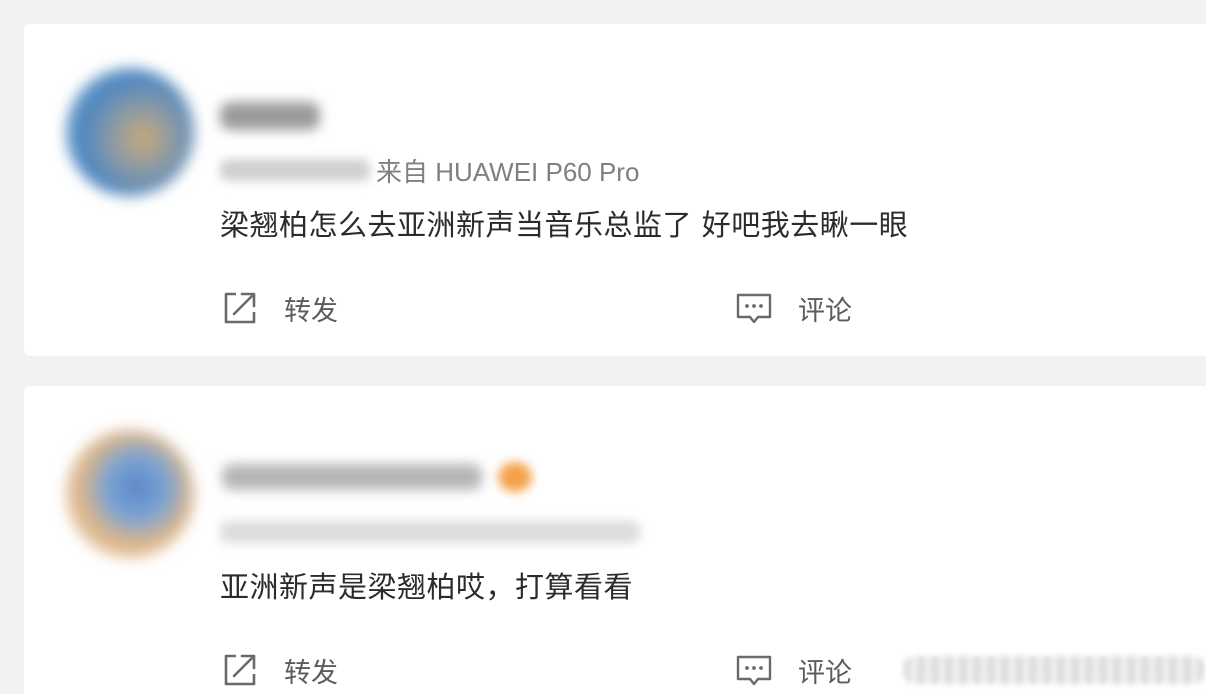 Image resolution: width=1206 pixels, height=694 pixels. I want to click on vip-badge-icon, so click(515, 477).